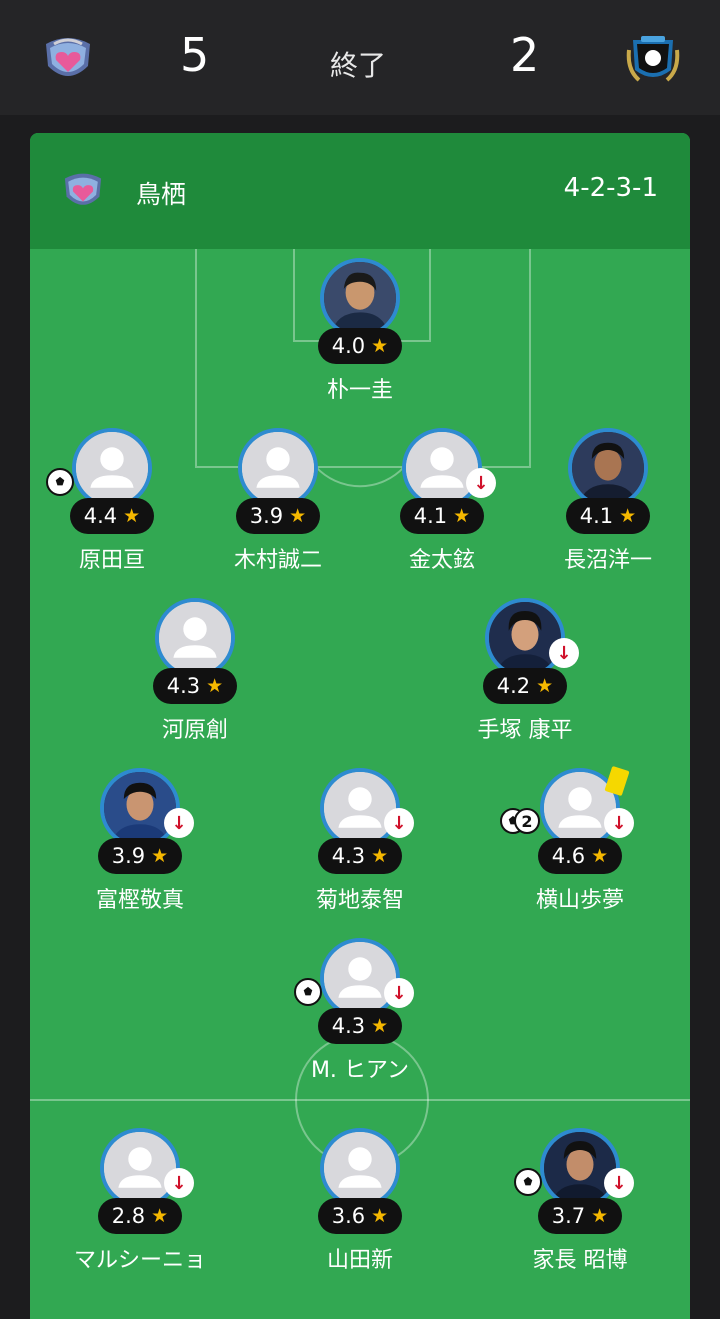  What do you see at coordinates (194, 730) in the screenshot?
I see `player-name: 河原創` at bounding box center [194, 730].